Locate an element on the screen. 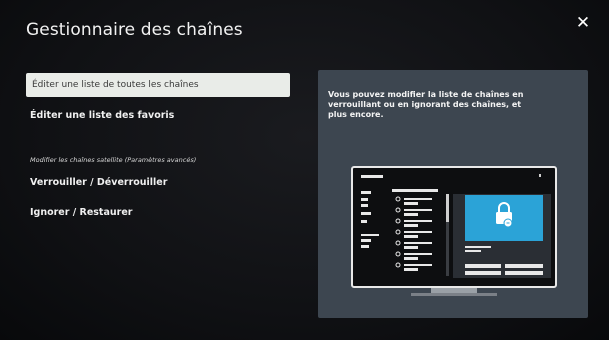 The image size is (609, 340). menu-item-edit-favorites: Éditer une liste des favoris is located at coordinates (102, 115).